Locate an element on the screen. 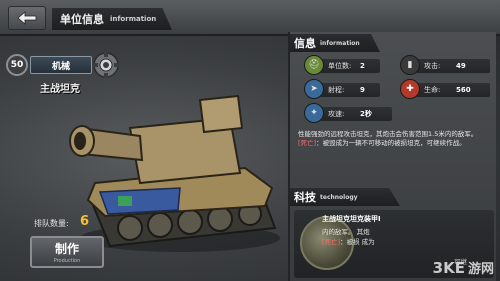 The width and height of the screenshot is (500, 281). tech-title-en: technology is located at coordinates (339, 197).